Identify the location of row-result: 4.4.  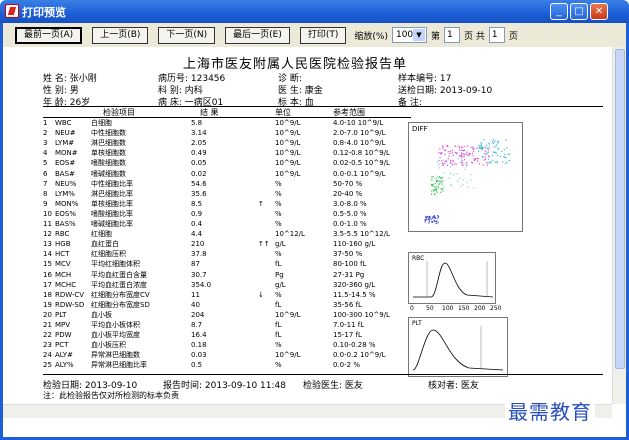
(197, 234).